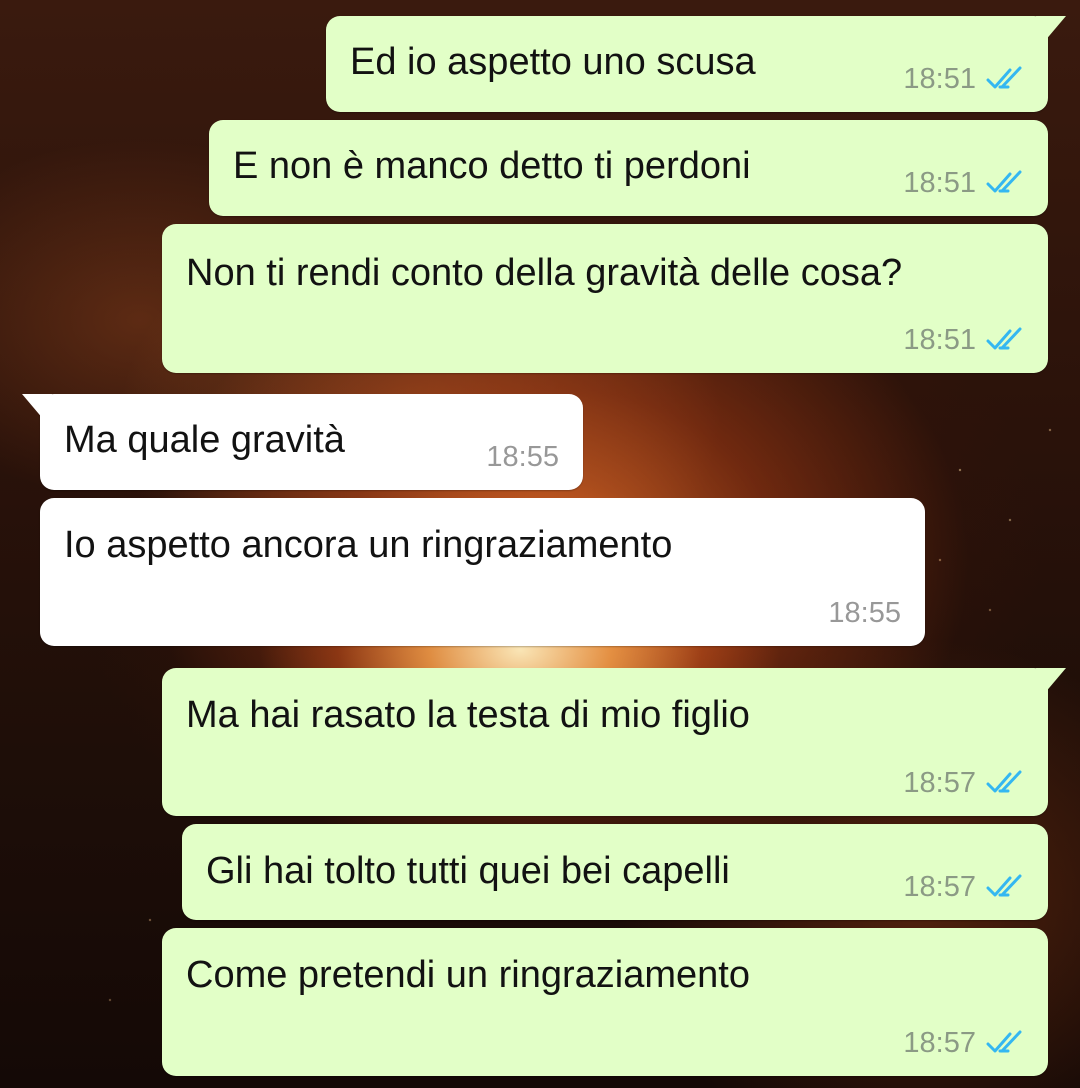  I want to click on message-text: Ma hai rasato la testa di mio figlio, so click(468, 715).